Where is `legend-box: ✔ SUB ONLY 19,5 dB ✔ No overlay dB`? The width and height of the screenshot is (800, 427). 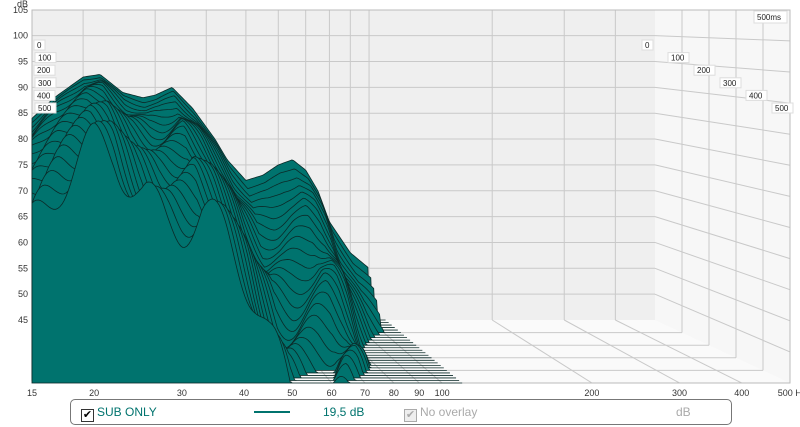 legend-box: ✔ SUB ONLY 19,5 dB ✔ No overlay dB is located at coordinates (401, 412).